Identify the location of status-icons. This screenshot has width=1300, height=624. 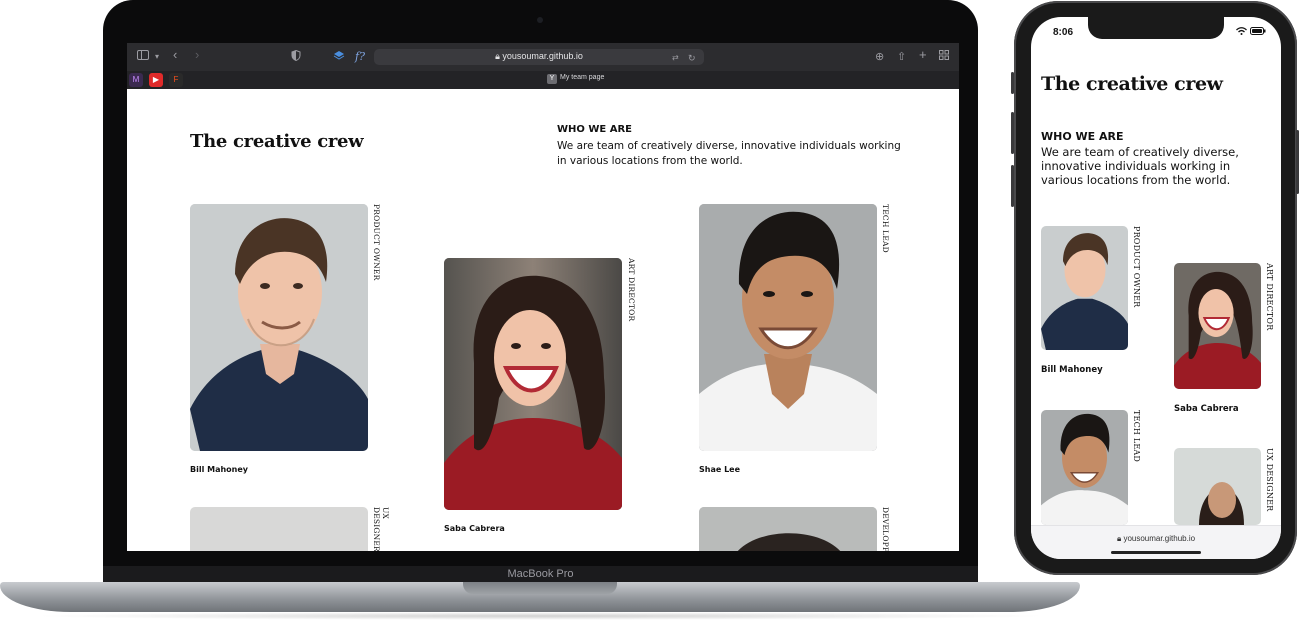
(1251, 32).